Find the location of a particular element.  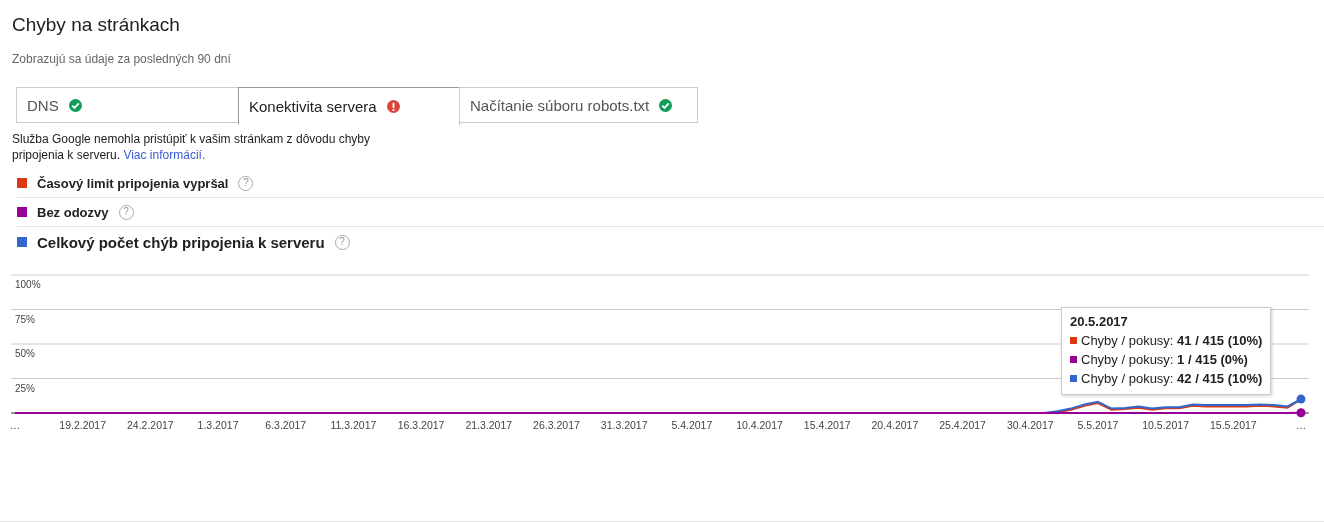

error-message: Služba Google nemohla pristúpiť k vašim stránkam z dôvodu chyby pripojenia k serveru. Viac informácií. is located at coordinates (191, 147).